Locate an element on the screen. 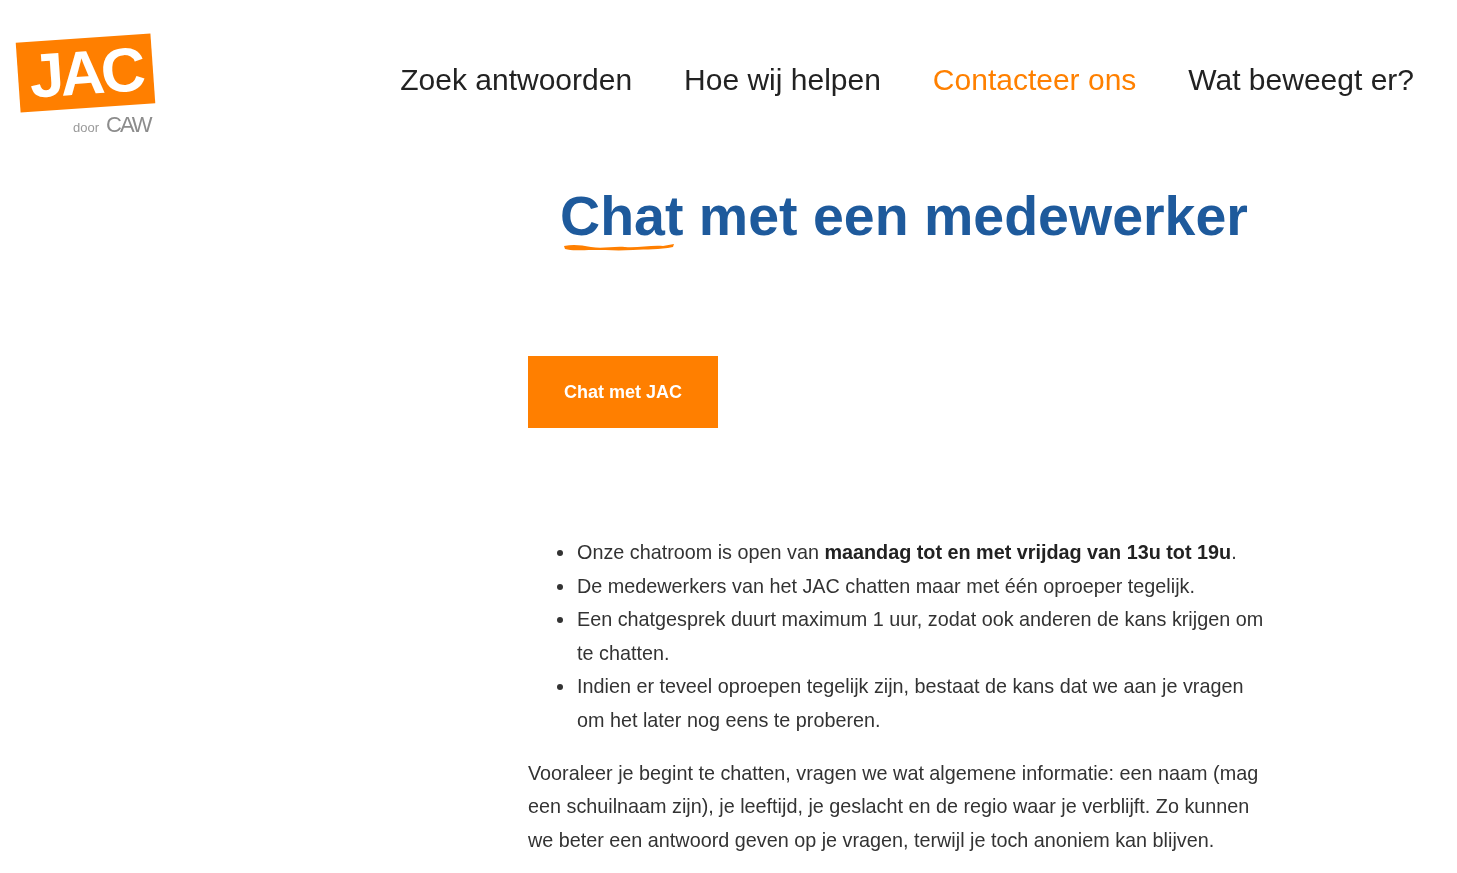  list-item-text: Een chatgesprek duurt maximum 1 uur, zodat ook anderen de kans krijgen om te chatten. is located at coordinates (921, 636).